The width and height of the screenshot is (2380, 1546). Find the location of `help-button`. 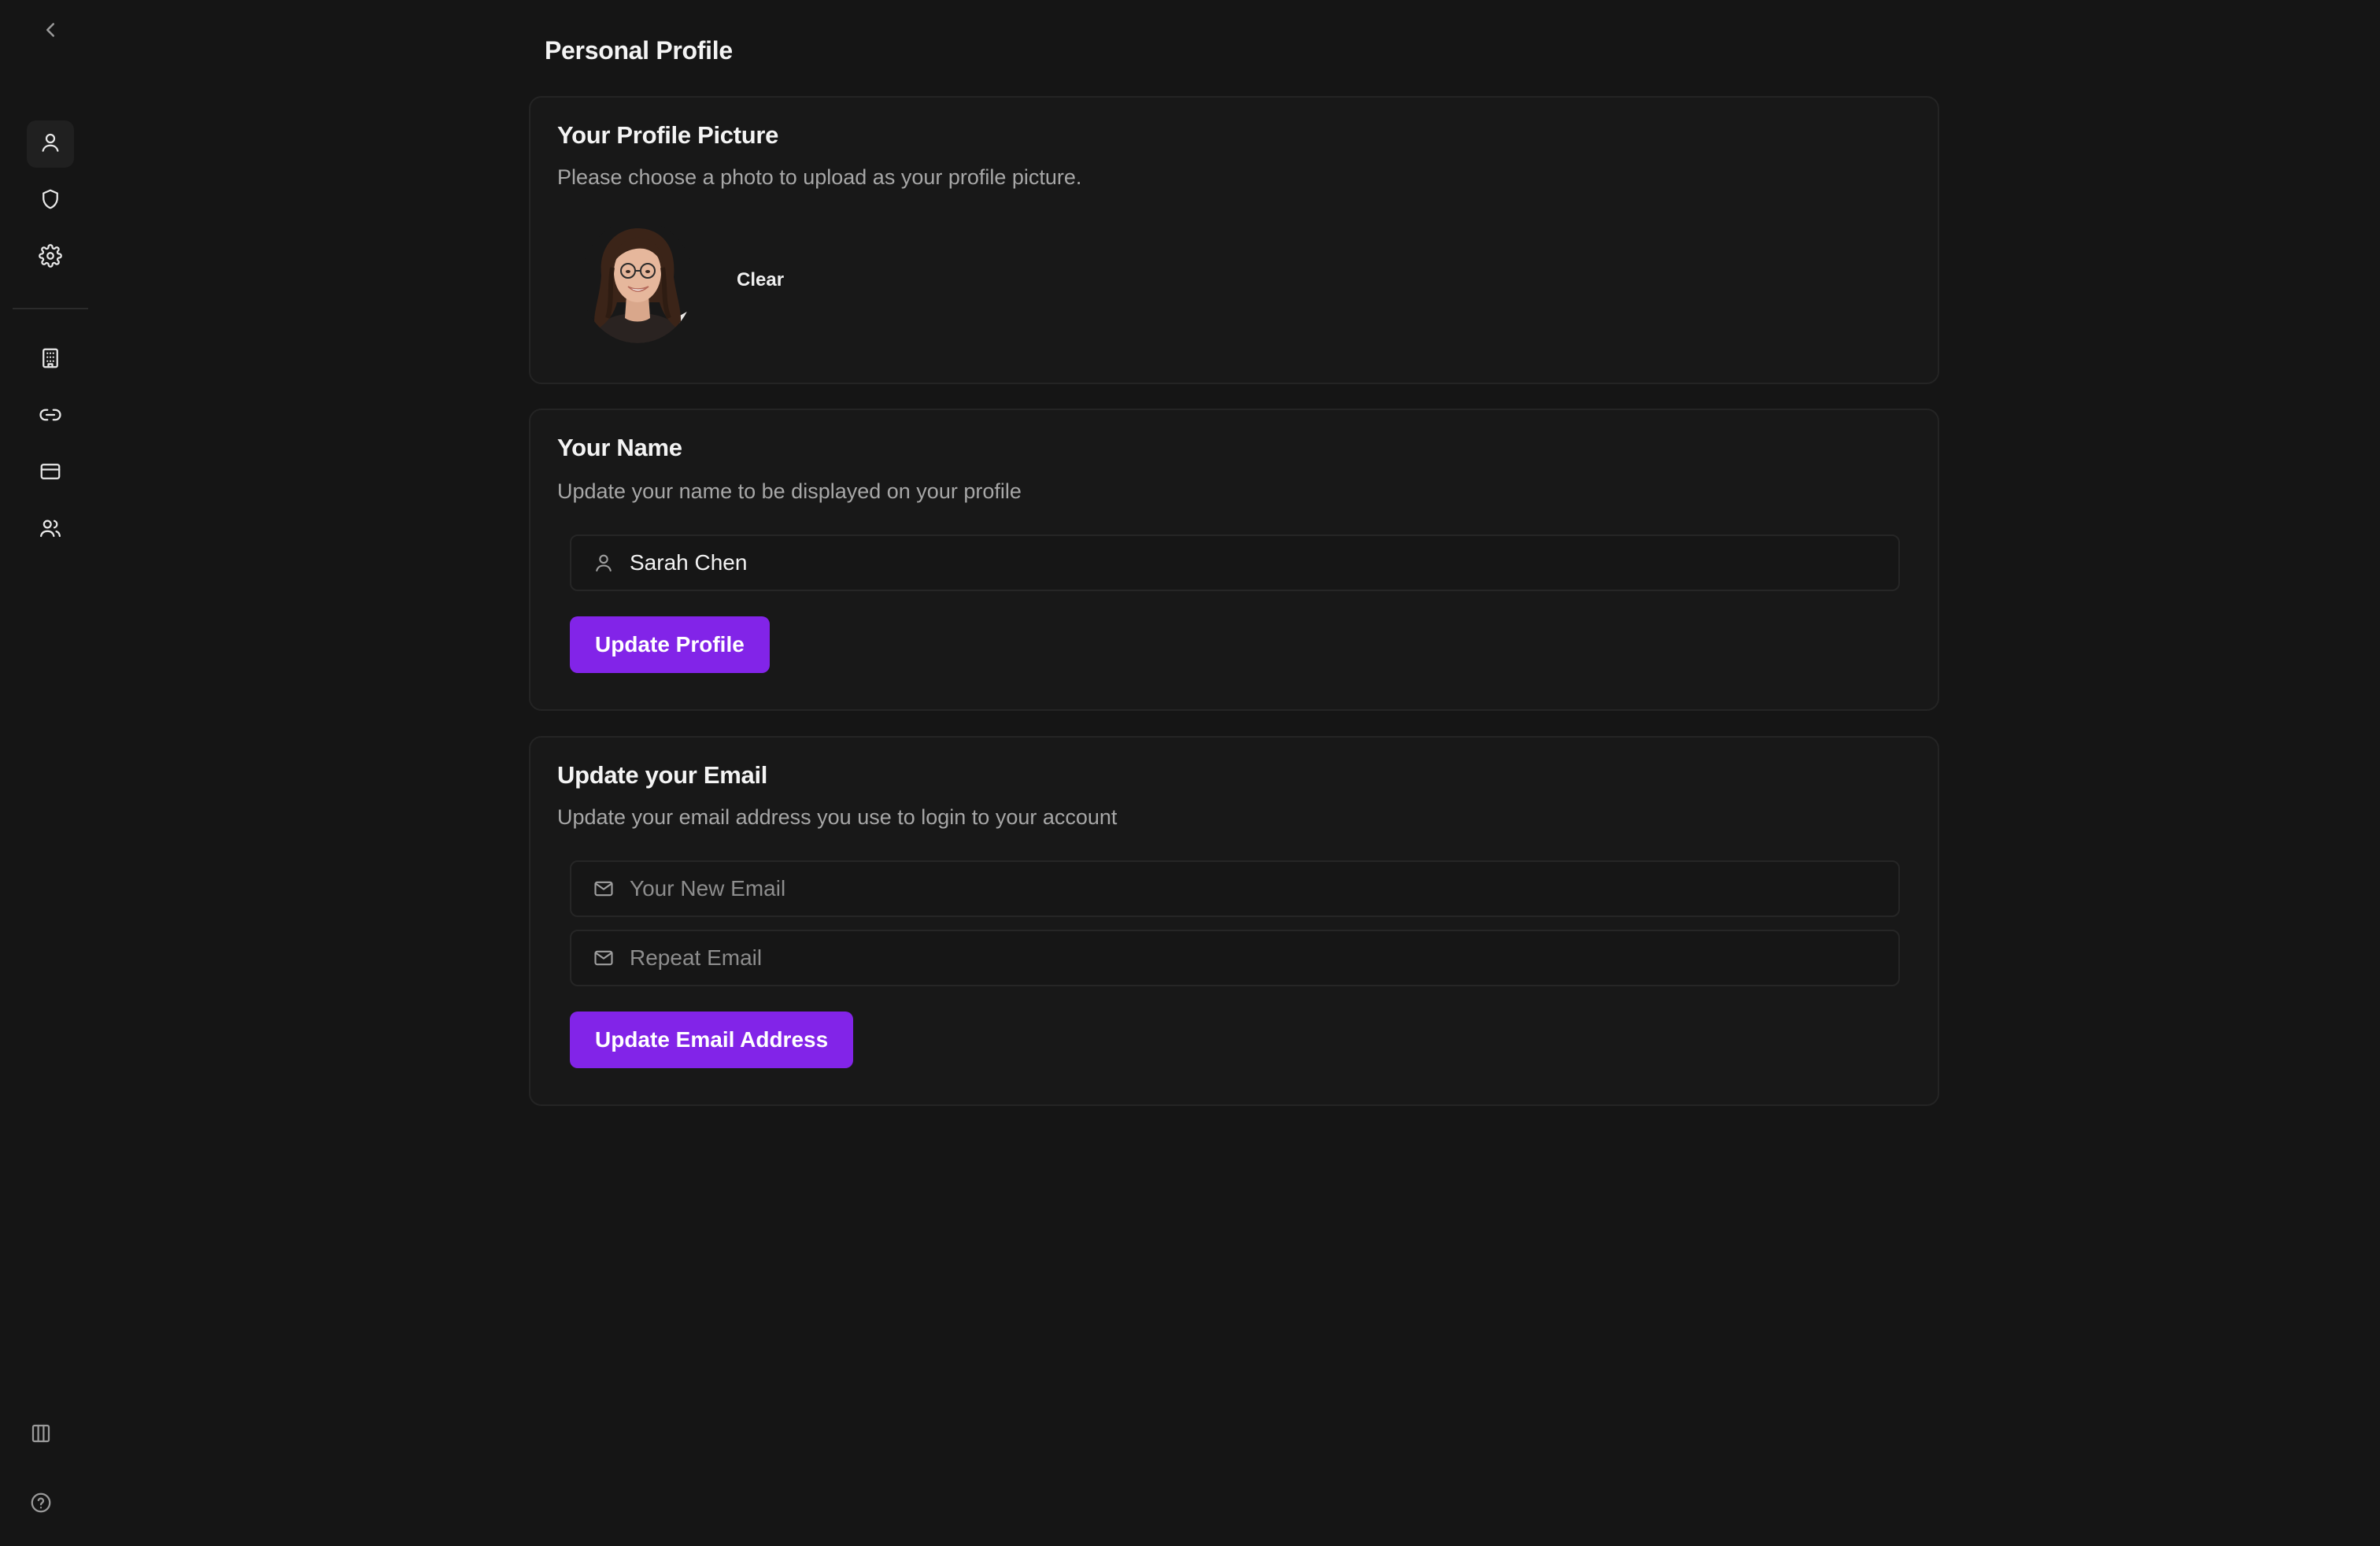

help-button is located at coordinates (41, 1504).